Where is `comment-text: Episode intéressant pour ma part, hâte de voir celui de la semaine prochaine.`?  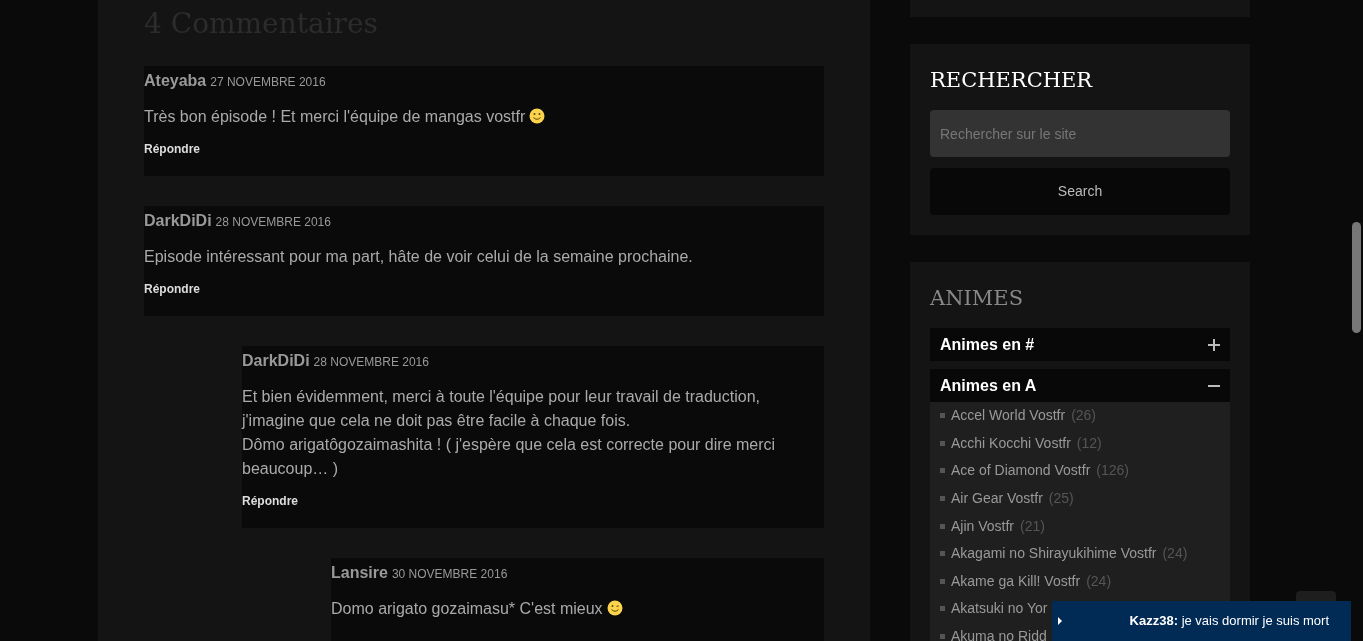
comment-text: Episode intéressant pour ma part, hâte de voir celui de la semaine prochaine. is located at coordinates (419, 257).